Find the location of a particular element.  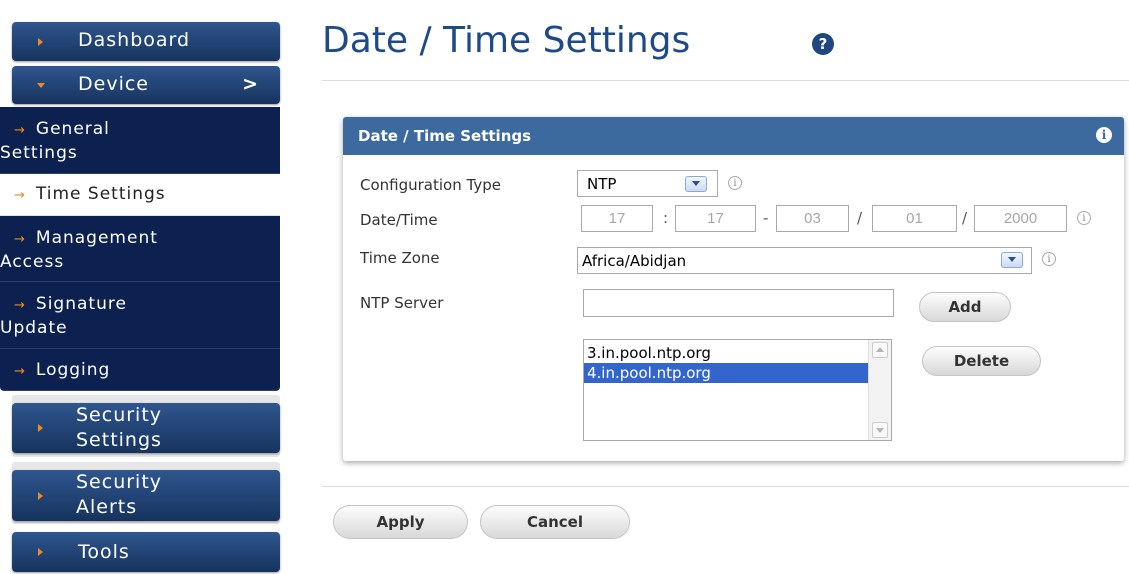

config-type-select: NTP is located at coordinates (647, 183).